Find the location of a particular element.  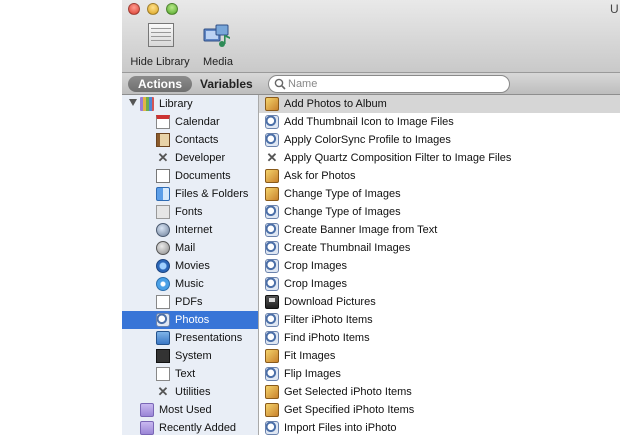

action-item: Add Thumbnail Icon to Image Files is located at coordinates (439, 122).